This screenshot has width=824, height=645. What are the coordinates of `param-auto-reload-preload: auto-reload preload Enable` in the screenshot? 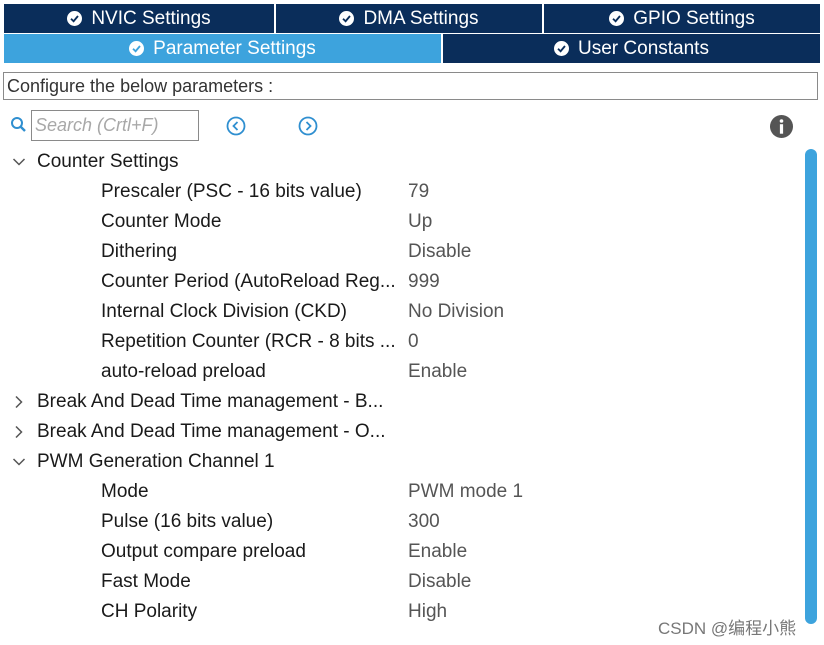 It's located at (400, 372).